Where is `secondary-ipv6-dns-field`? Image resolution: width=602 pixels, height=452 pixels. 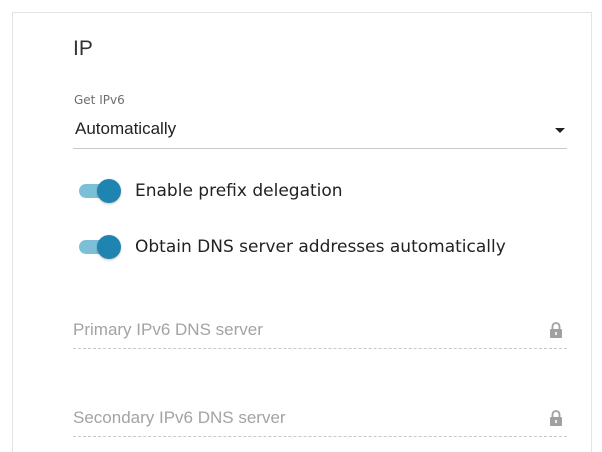
secondary-ipv6-dns-field is located at coordinates (320, 419).